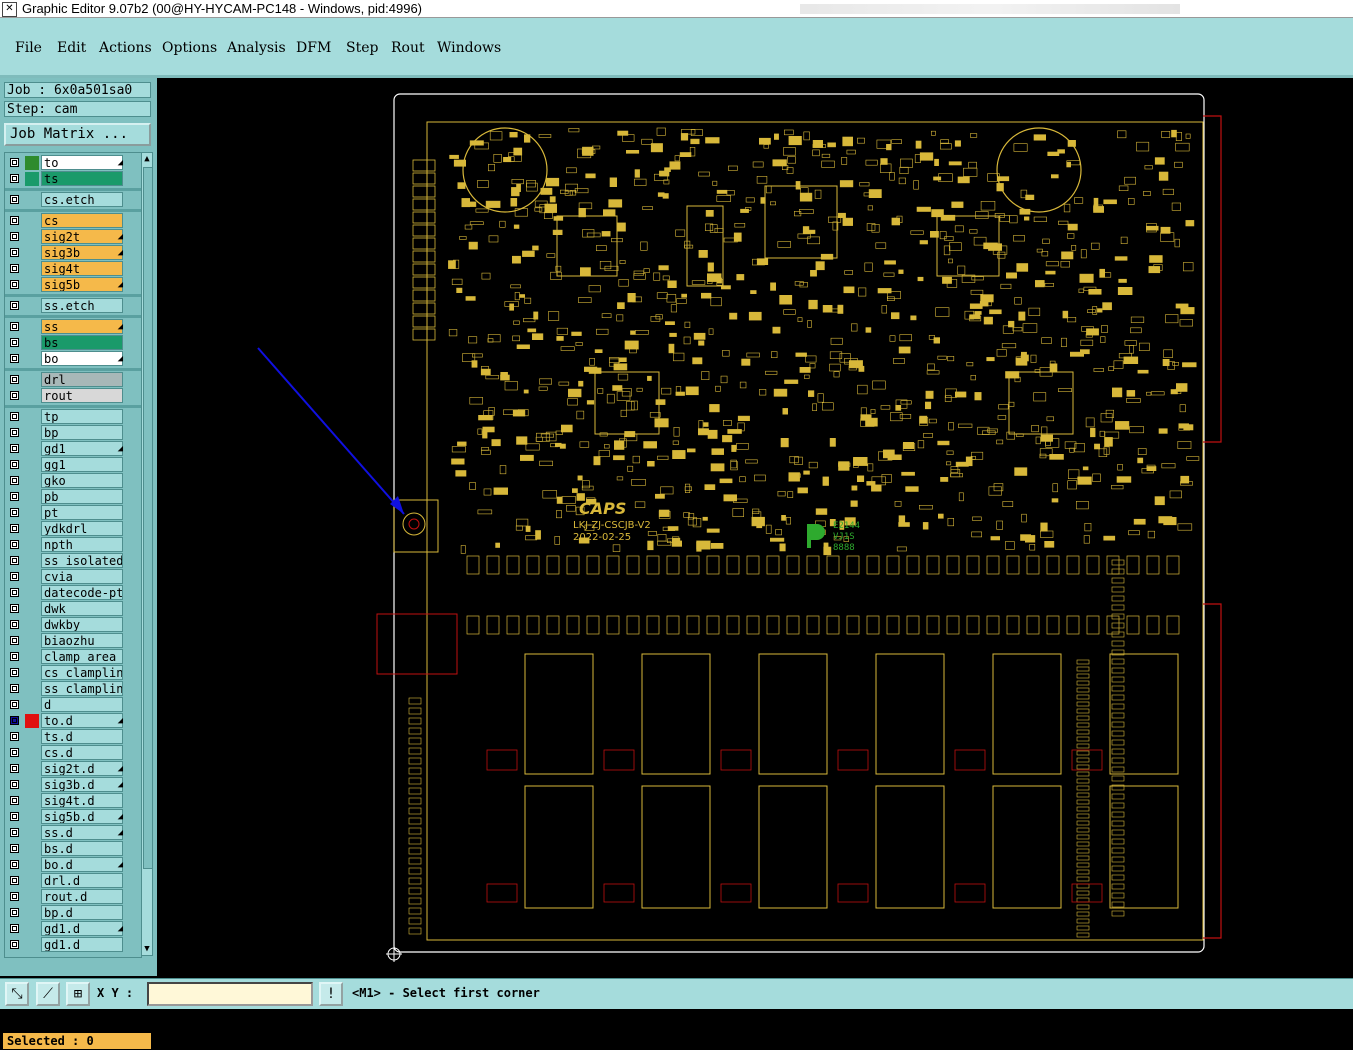 The height and width of the screenshot is (1050, 1353). What do you see at coordinates (362, 48) in the screenshot?
I see `menu-step: Step` at bounding box center [362, 48].